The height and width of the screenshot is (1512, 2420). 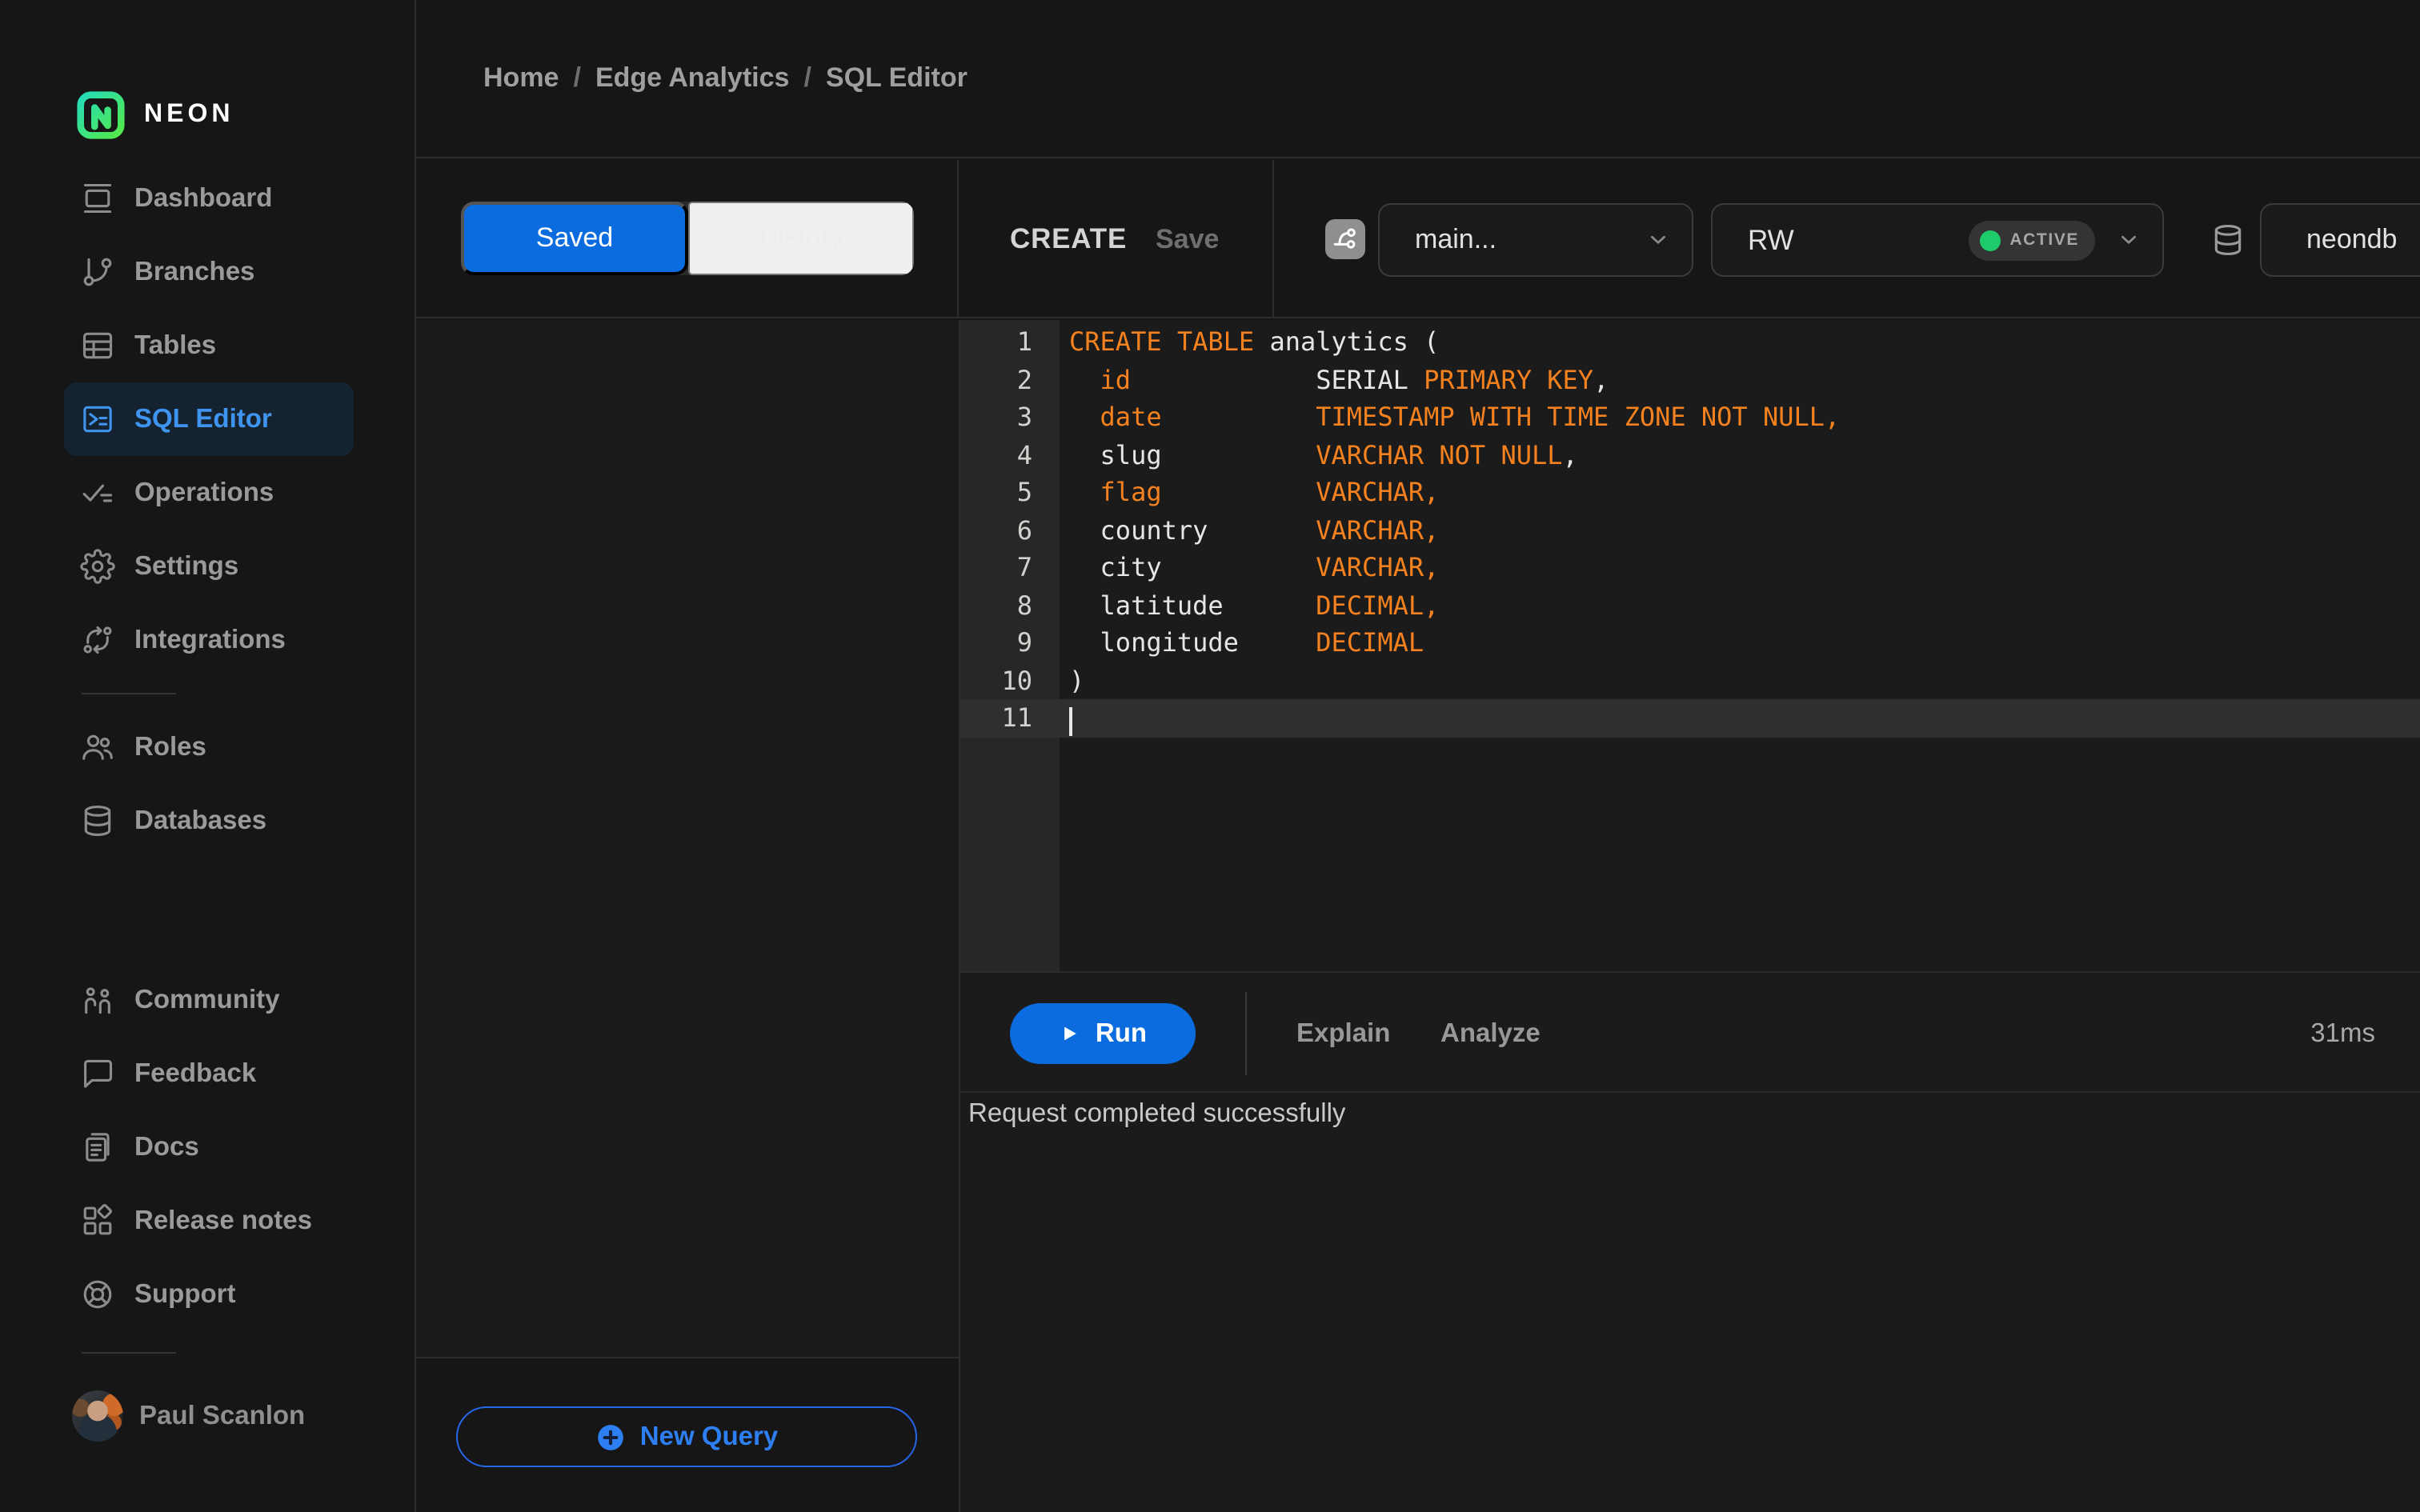 What do you see at coordinates (1690, 342) in the screenshot?
I see `code-line-1: 1 CREATE TABLE analytics (` at bounding box center [1690, 342].